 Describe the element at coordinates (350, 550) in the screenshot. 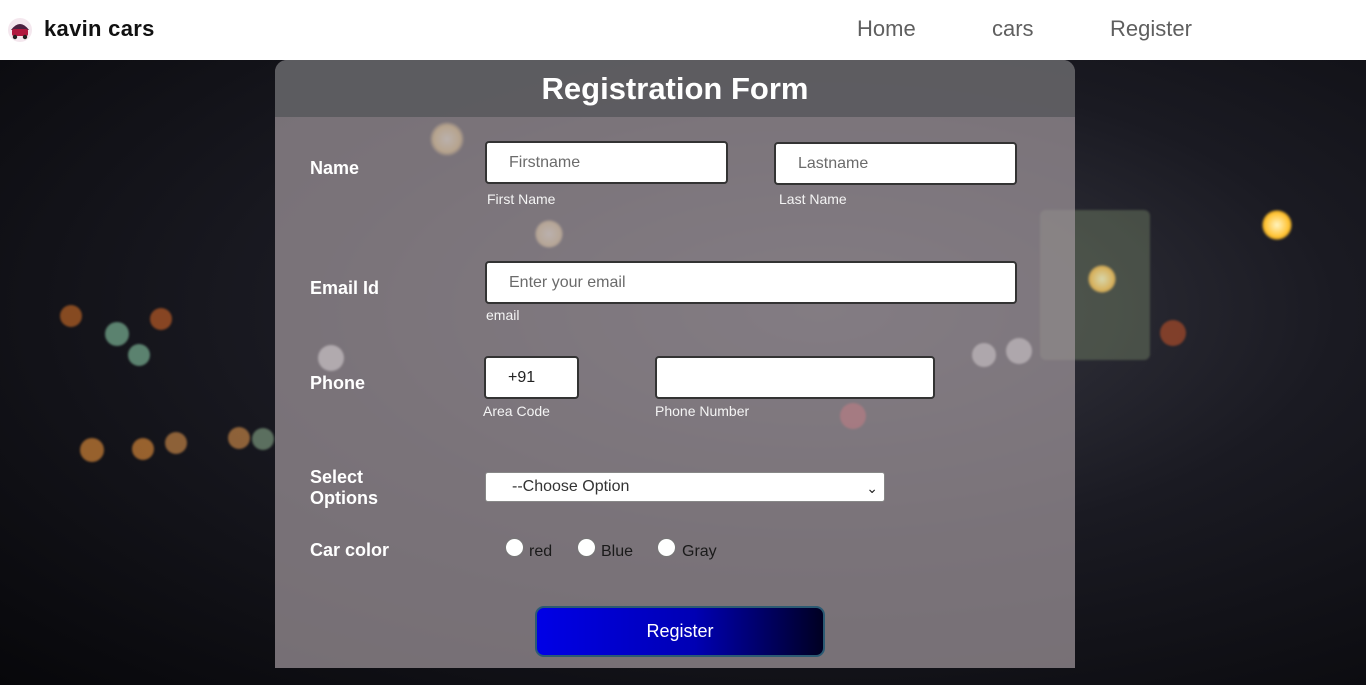

I see `car-color-label: Car color` at that location.